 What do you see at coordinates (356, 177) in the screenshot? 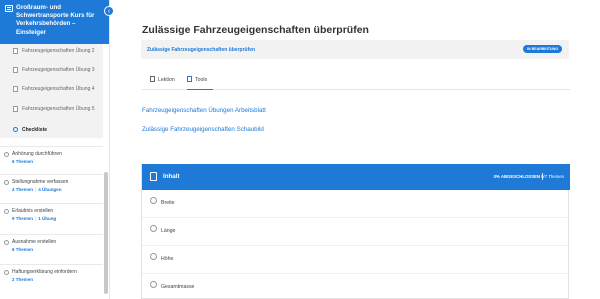
I see `content-header: Inhalt 0% ABGESCHLOSSEN 0/7 Themen` at bounding box center [356, 177].